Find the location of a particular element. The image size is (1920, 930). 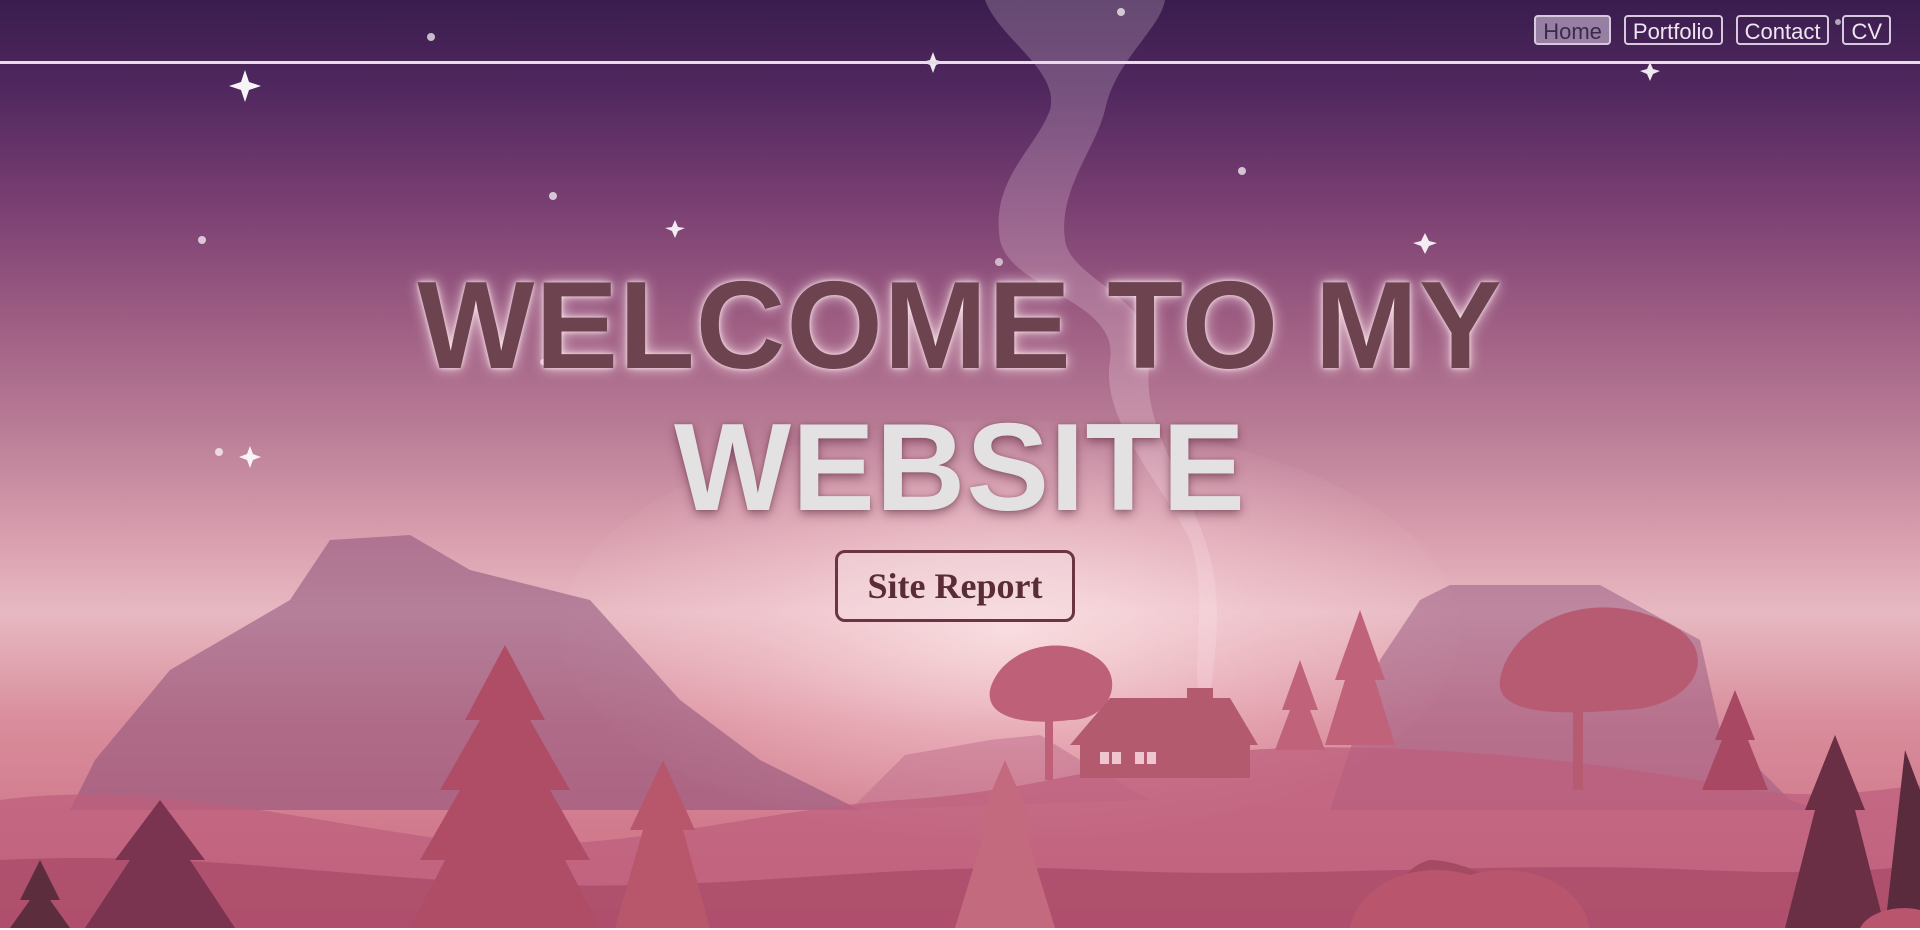

nav-link-portfolio: Portfolio is located at coordinates (1673, 30).